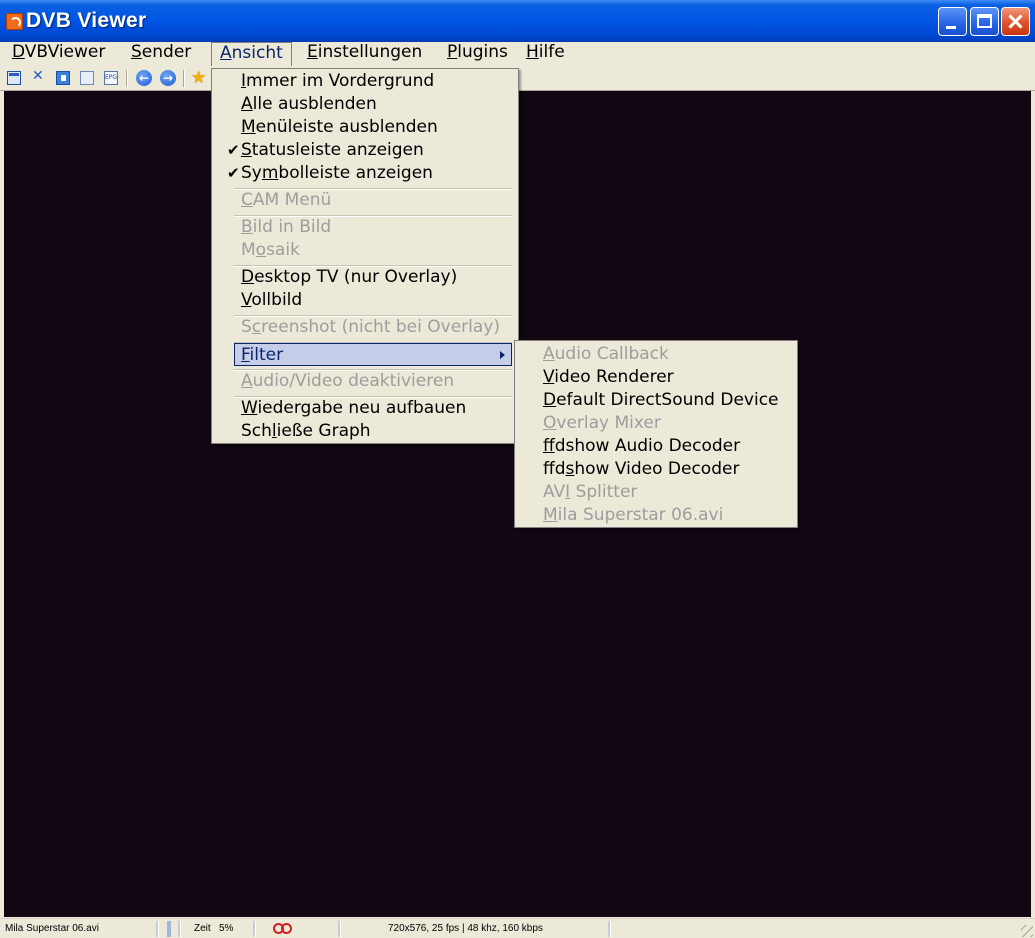  I want to click on app-rss-icon, so click(14, 21).